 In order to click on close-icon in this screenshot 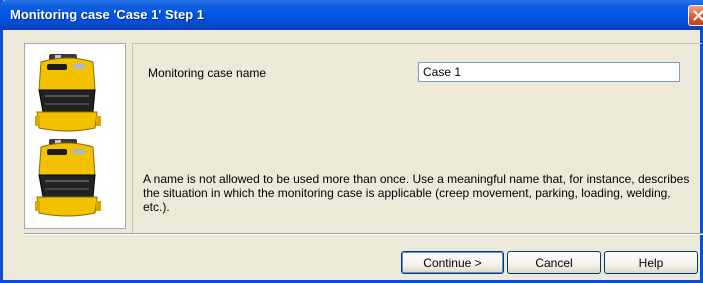, I will do `click(698, 15)`.